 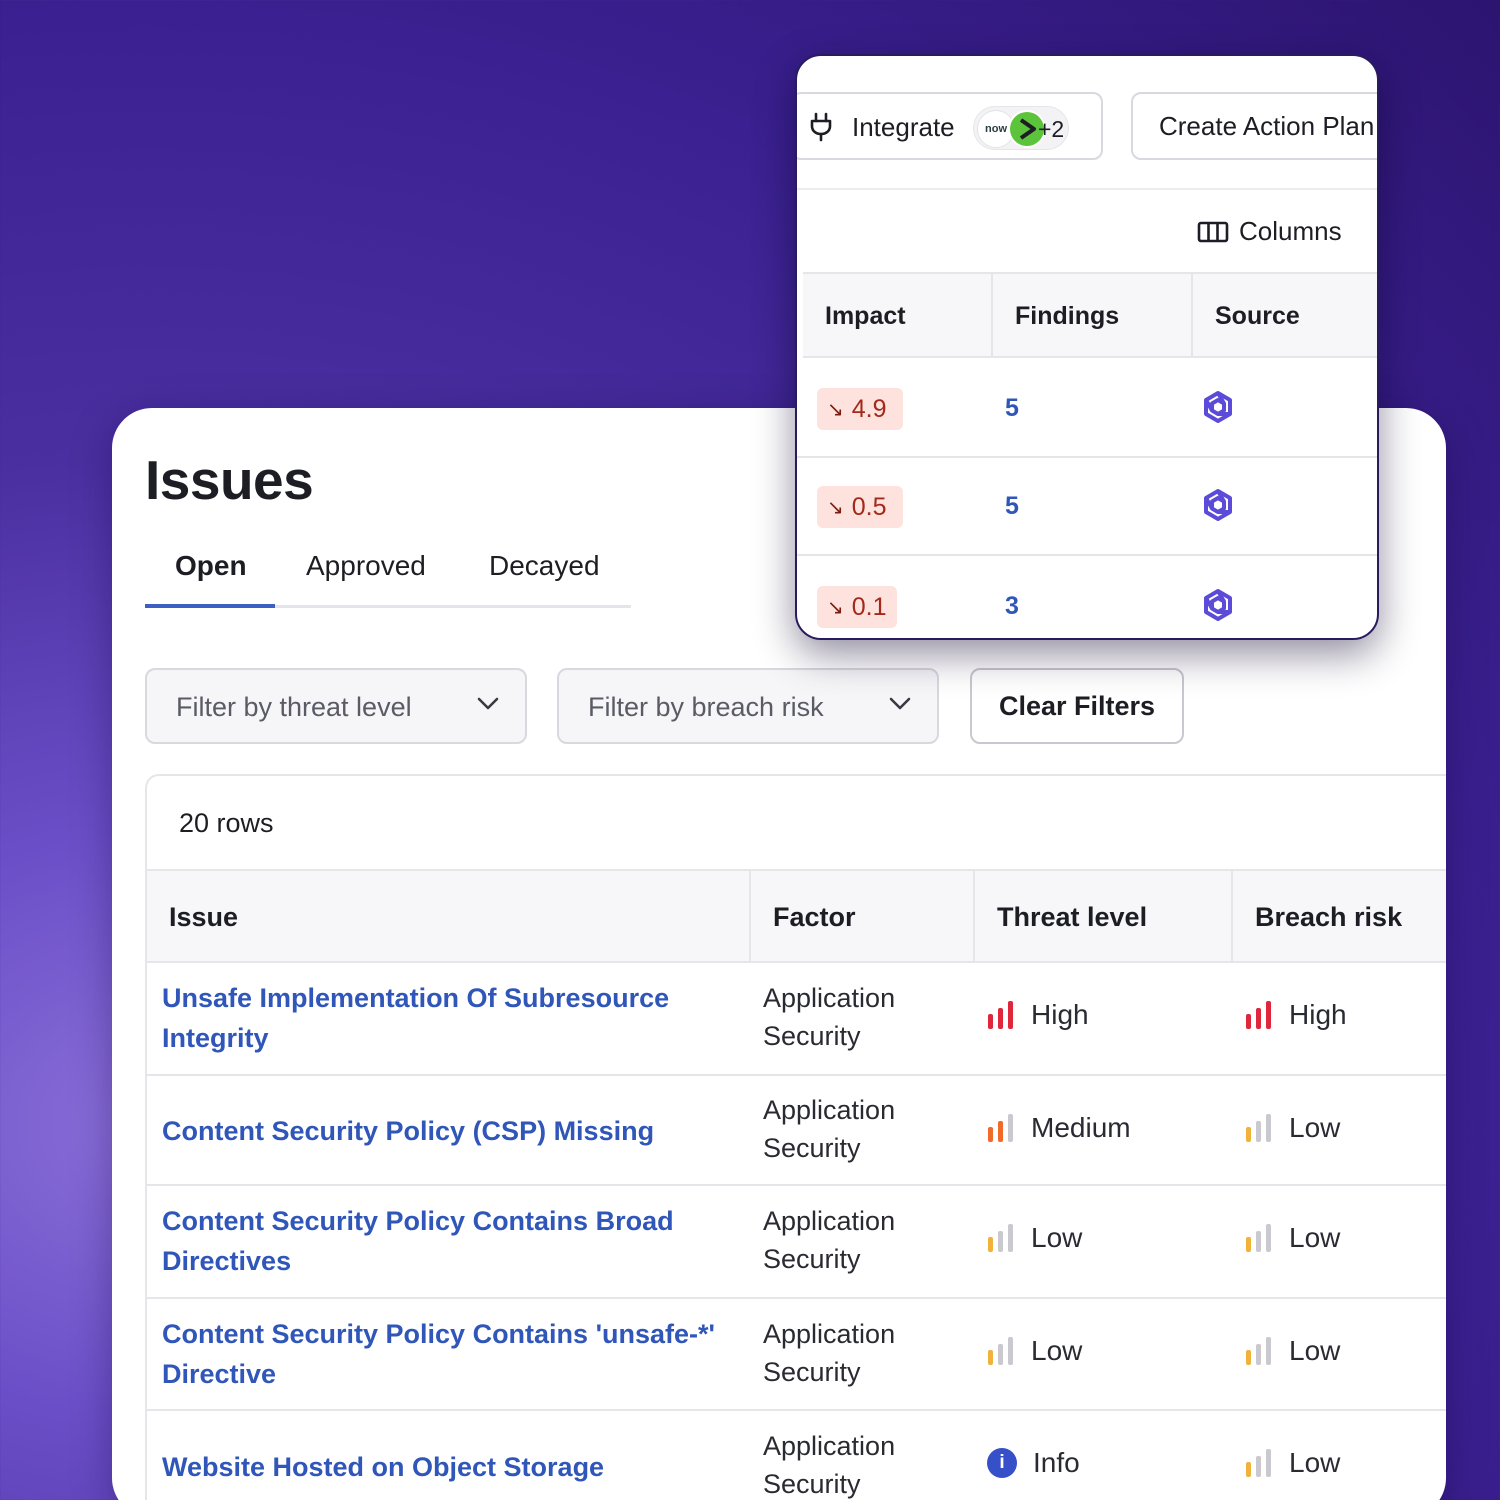 What do you see at coordinates (1284, 316) in the screenshot?
I see `column-header-source: Source` at bounding box center [1284, 316].